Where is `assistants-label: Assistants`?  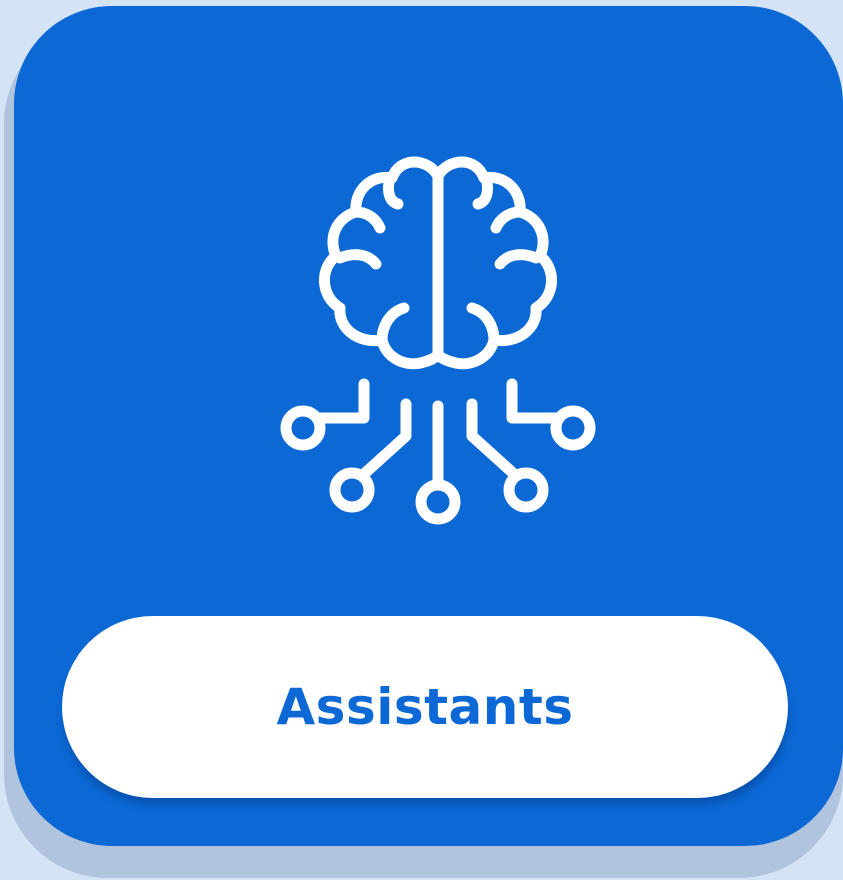
assistants-label: Assistants is located at coordinates (425, 707).